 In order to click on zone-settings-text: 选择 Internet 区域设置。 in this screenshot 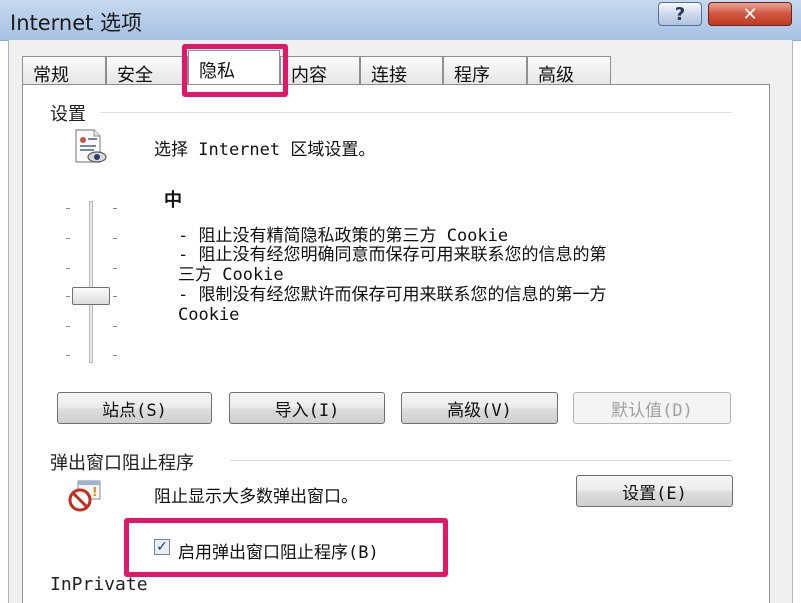, I will do `click(265, 150)`.